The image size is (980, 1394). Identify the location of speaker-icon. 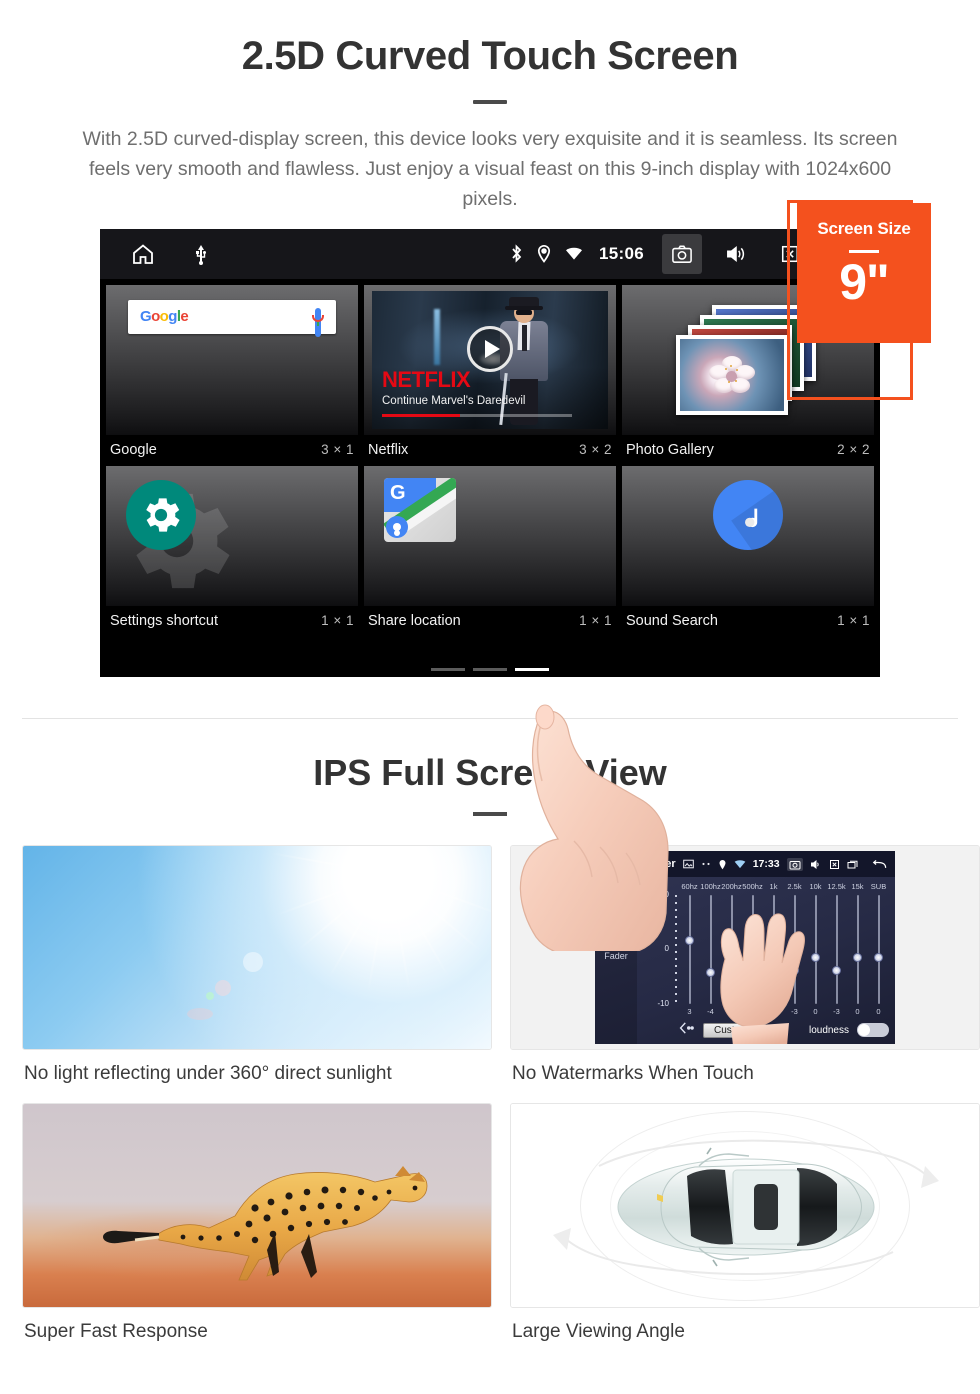
(616, 937).